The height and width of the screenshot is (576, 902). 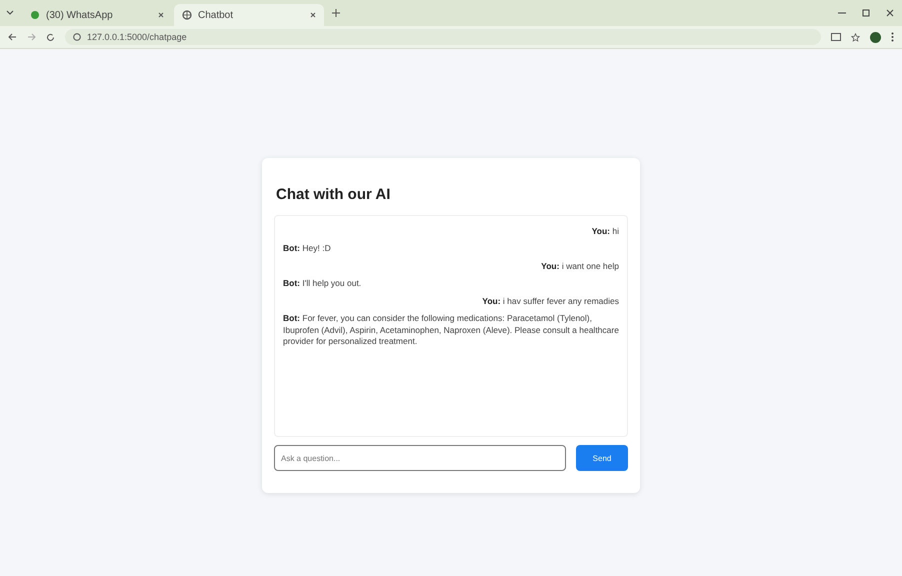 What do you see at coordinates (249, 15) in the screenshot?
I see `browser-tab: Chatbot` at bounding box center [249, 15].